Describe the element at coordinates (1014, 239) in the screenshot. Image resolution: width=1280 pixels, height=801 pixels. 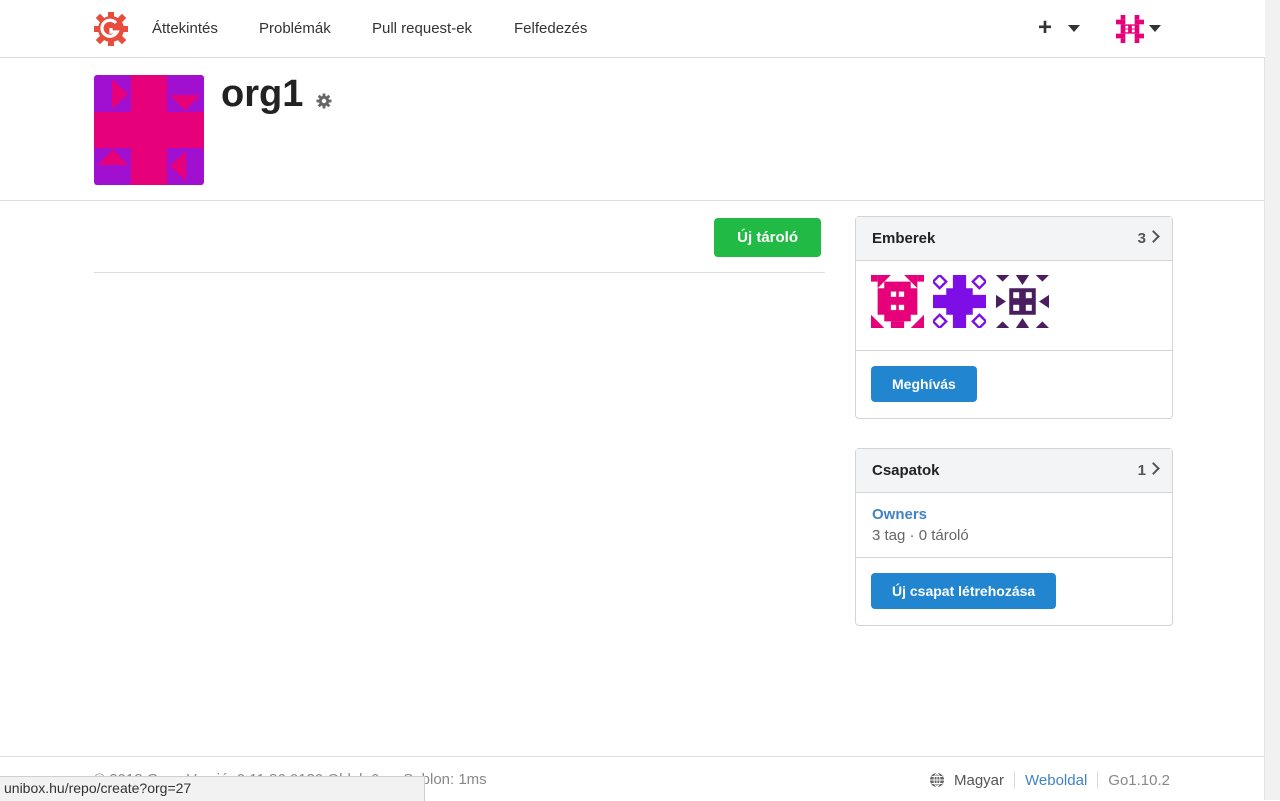
I see `people-card-header: Emberek 3` at that location.